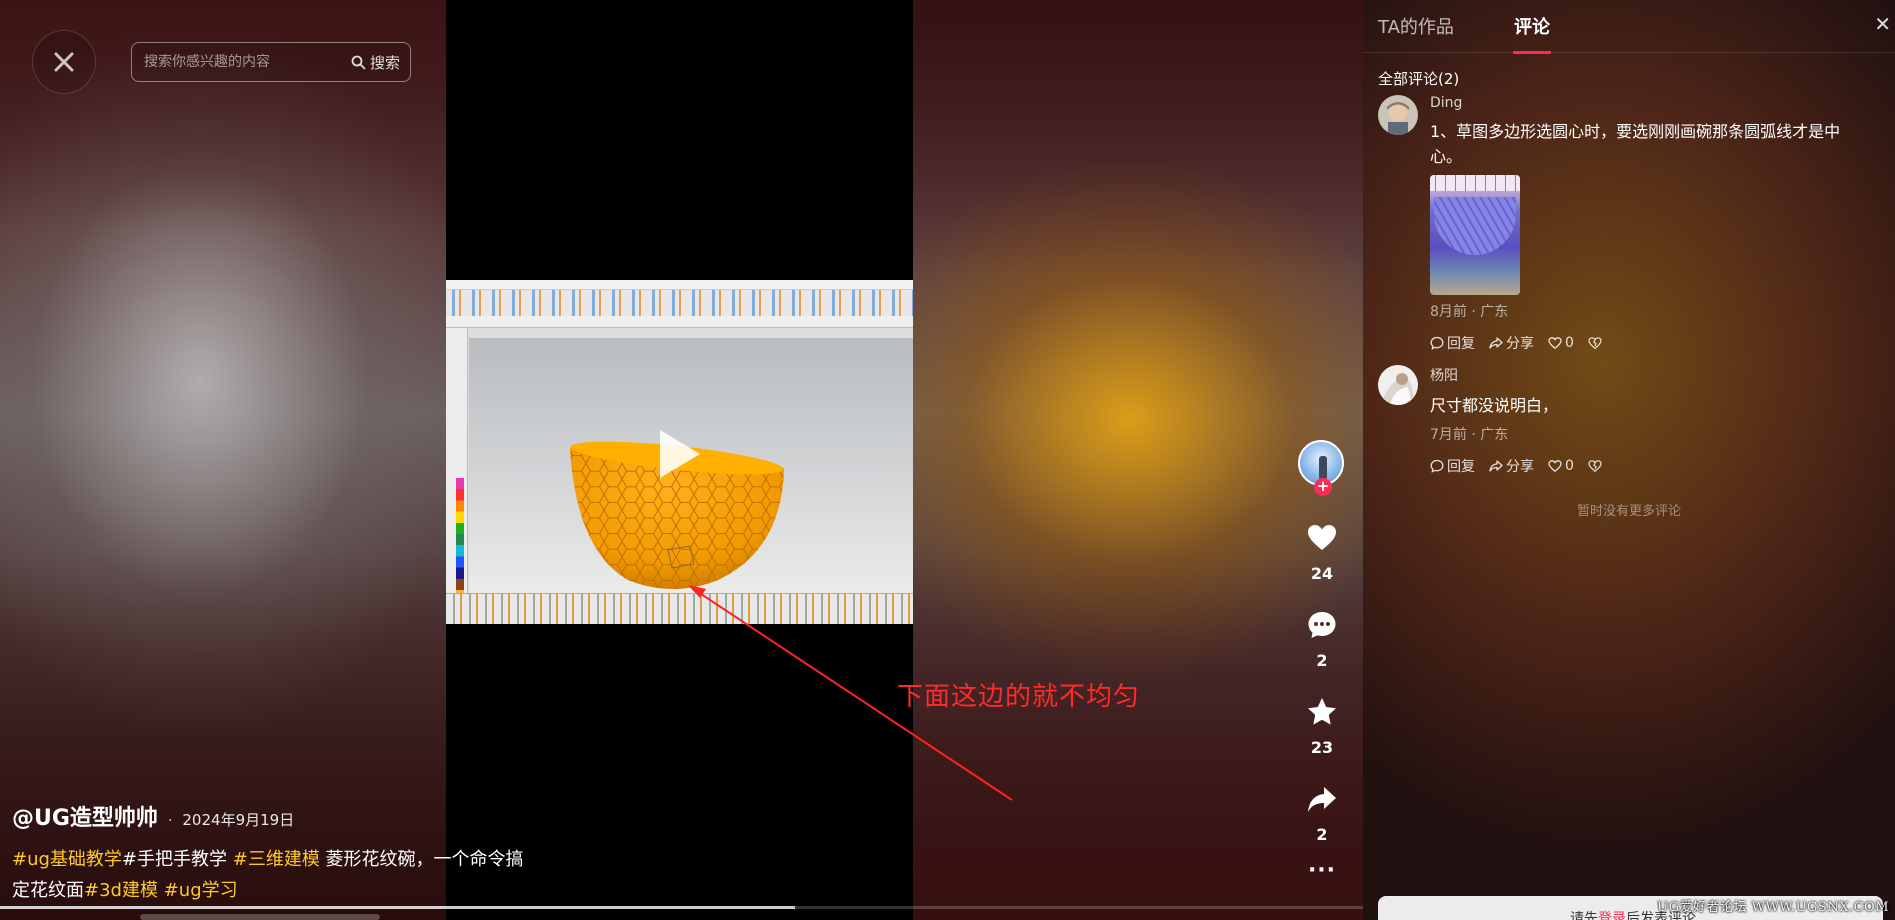  Describe the element at coordinates (1322, 625) in the screenshot. I see `comment-icon` at that location.